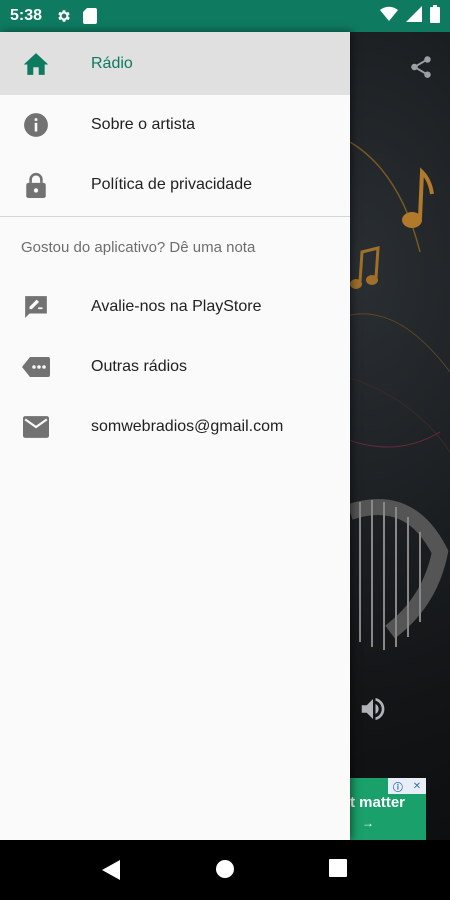 This screenshot has height=900, width=450. I want to click on drawer-item-politica-de-privacidade: Política de privacidade, so click(175, 185).